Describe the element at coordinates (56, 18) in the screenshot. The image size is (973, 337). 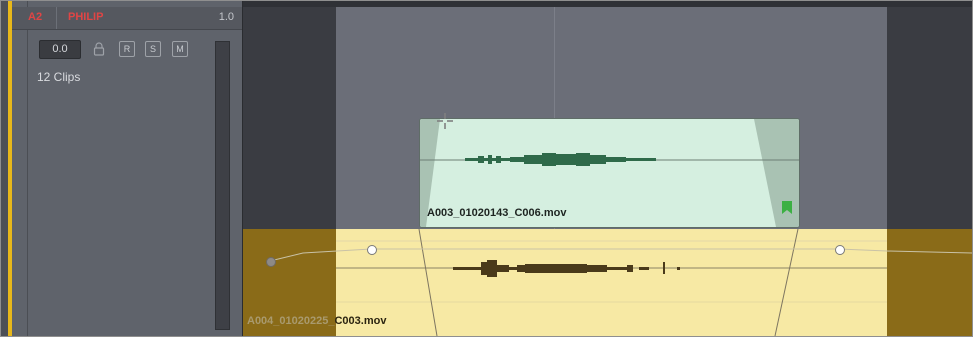
I see `title-divider` at that location.